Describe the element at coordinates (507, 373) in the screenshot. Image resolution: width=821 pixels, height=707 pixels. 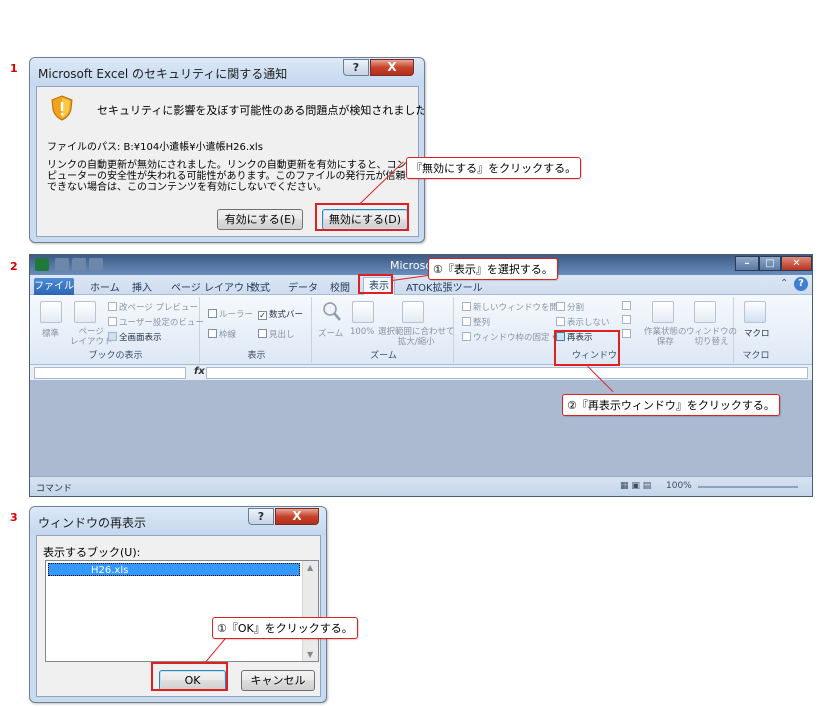
I see `formula-input` at that location.